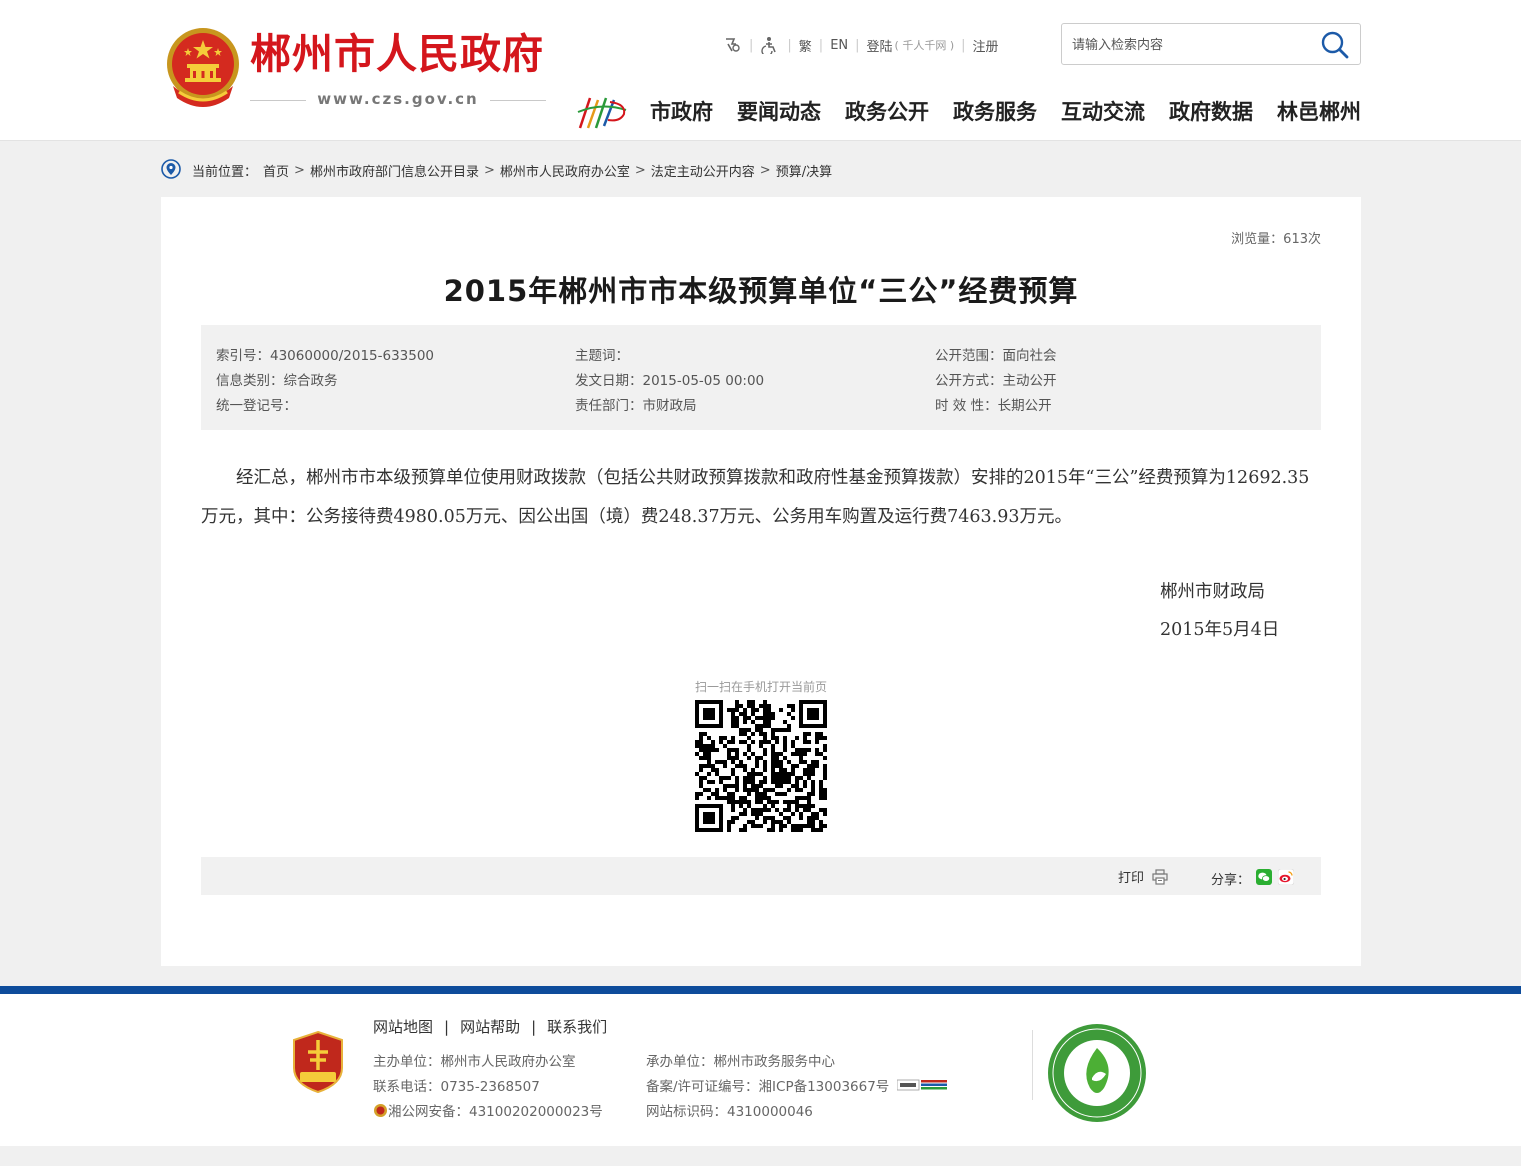  I want to click on nav-item-government-affairs: 政务公开, so click(887, 112).